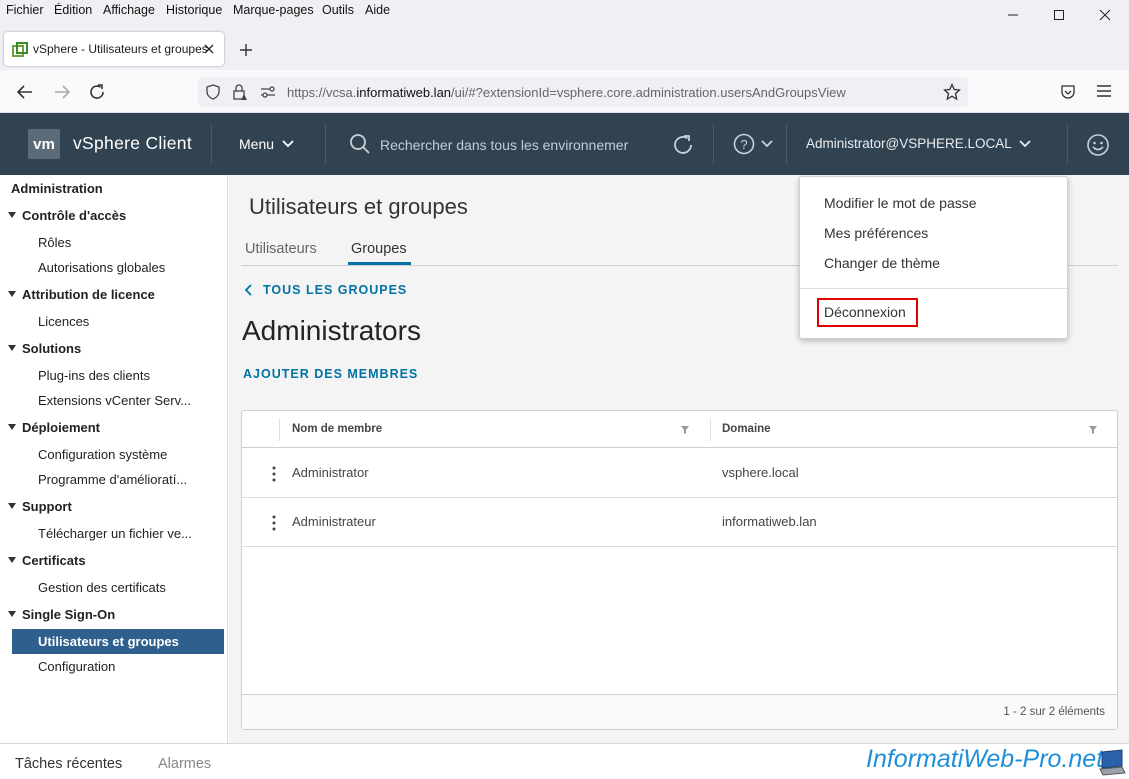 This screenshot has width=1129, height=779. I want to click on sidebar-section-licensing: Attribution de licence, so click(122, 294).